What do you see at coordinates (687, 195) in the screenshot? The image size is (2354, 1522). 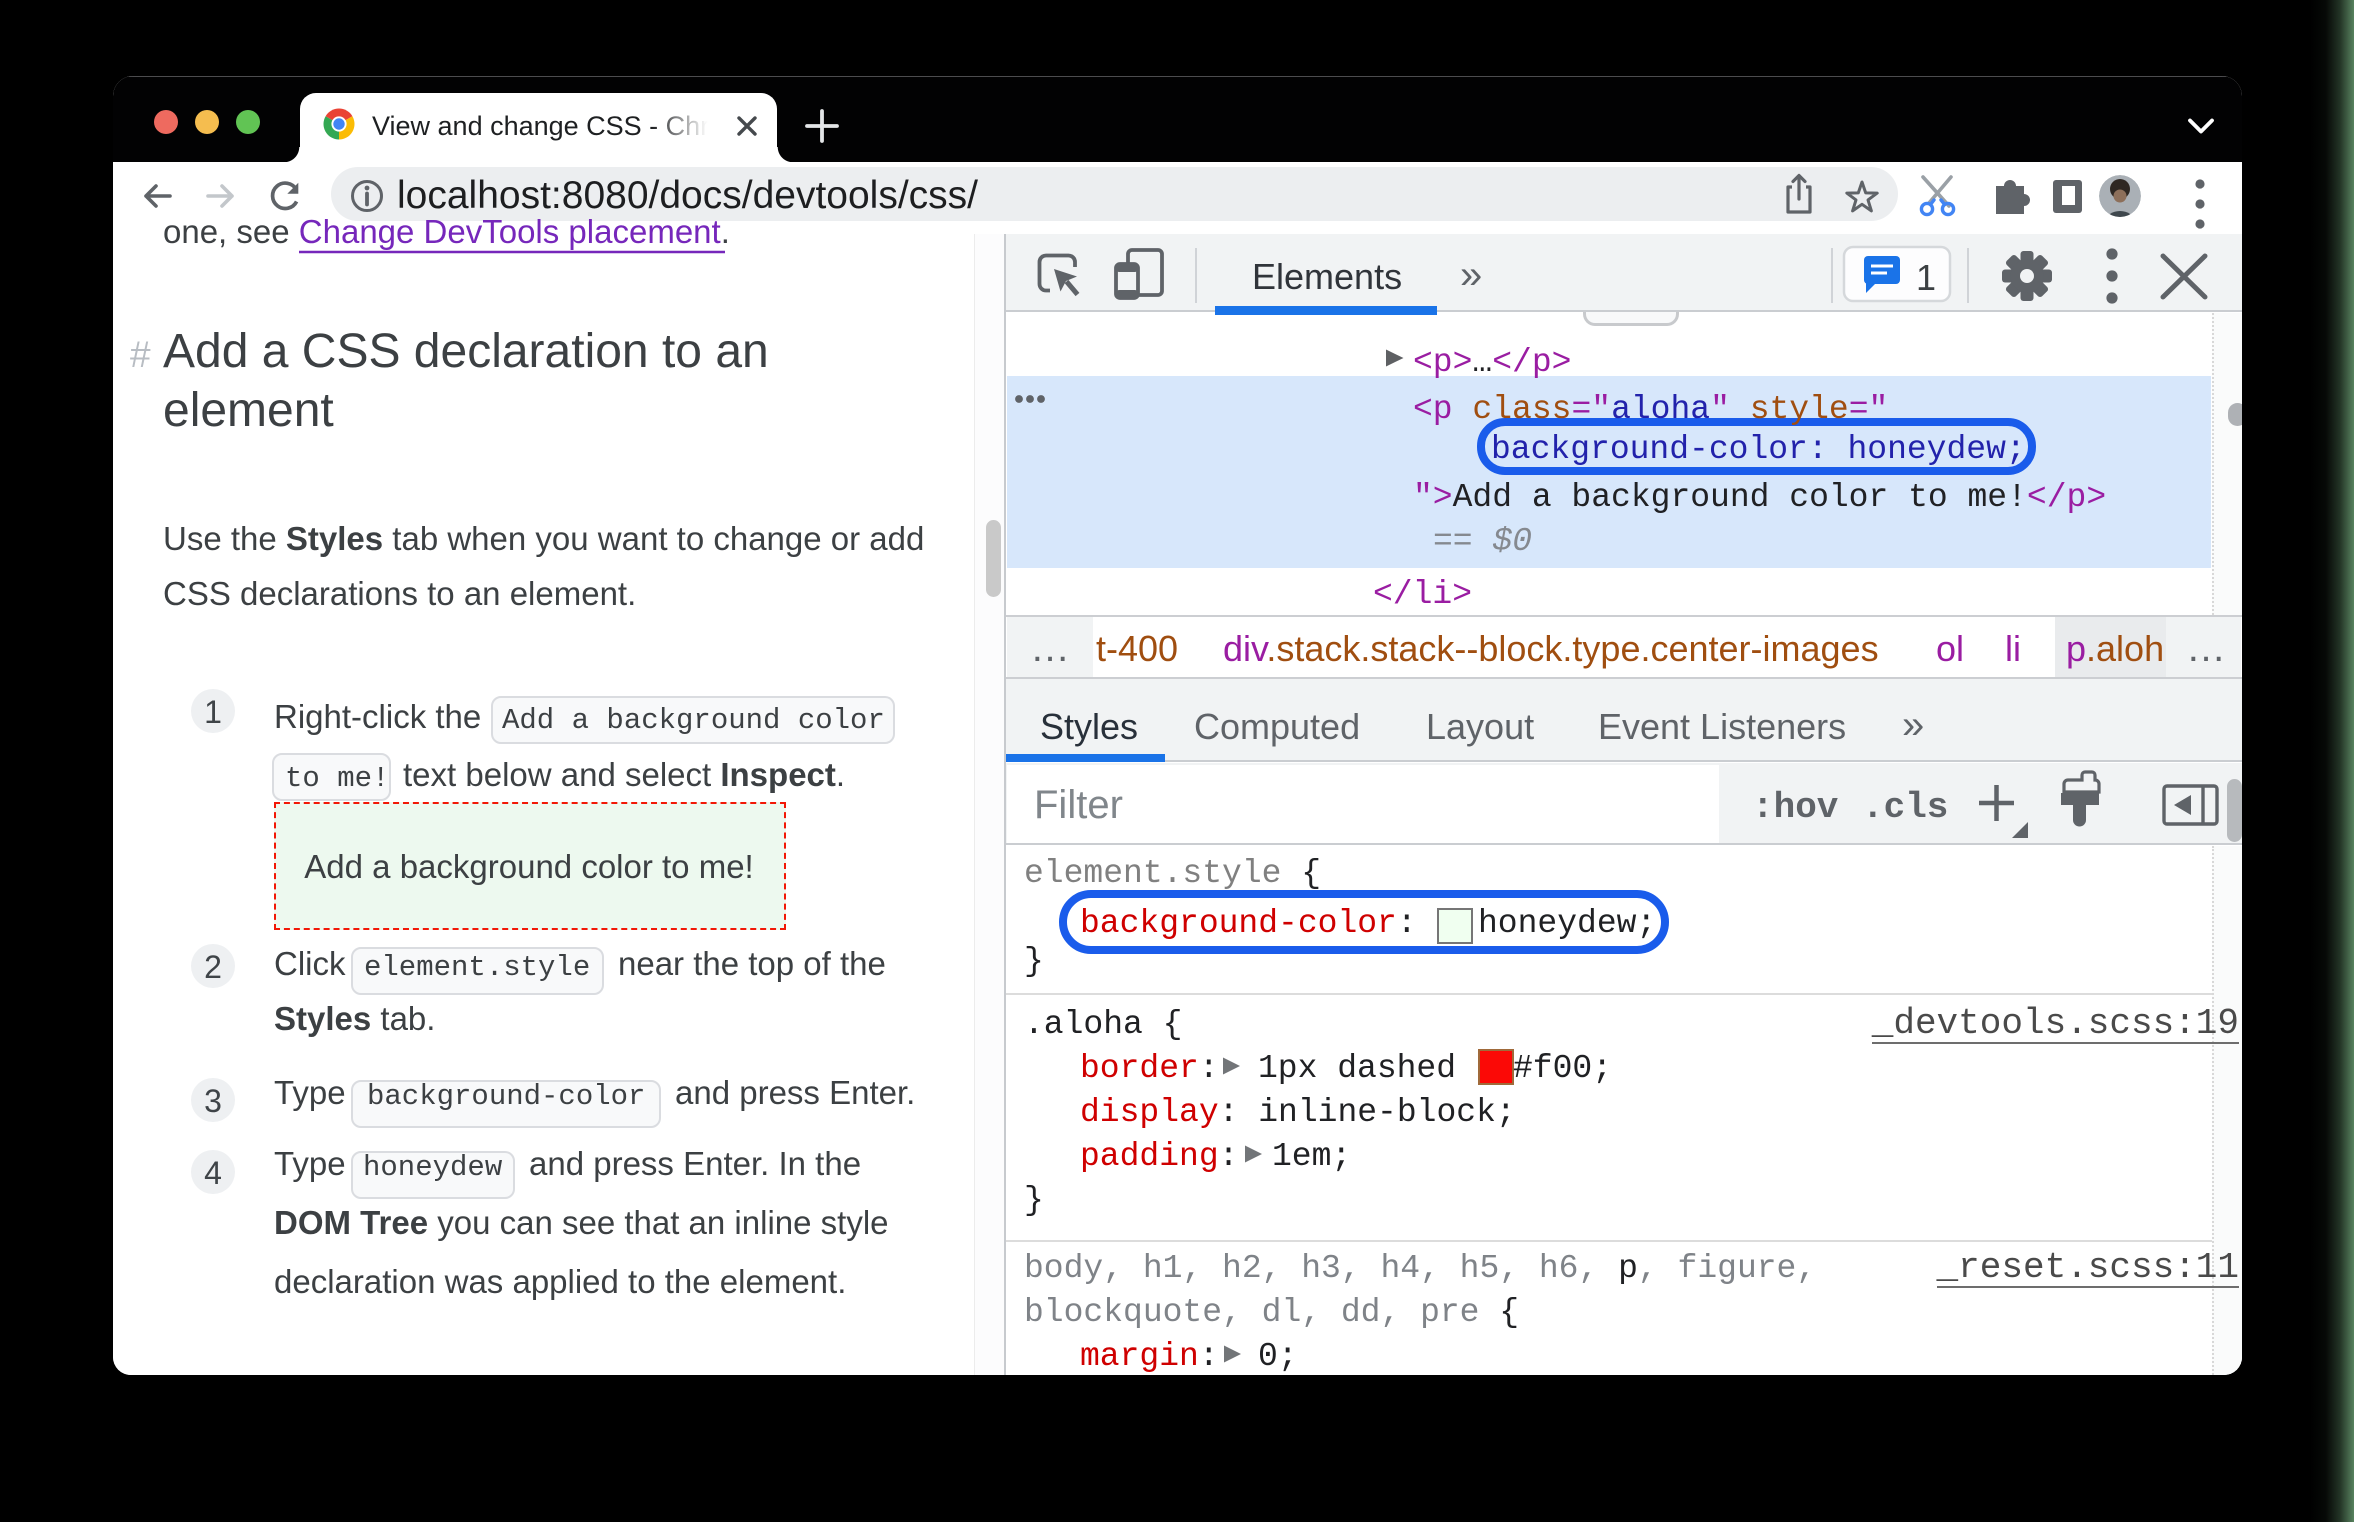 I see `svg-text:localhost:8080/docs/devtools/c: localhost:8080/docs/devtools/css/` at bounding box center [687, 195].